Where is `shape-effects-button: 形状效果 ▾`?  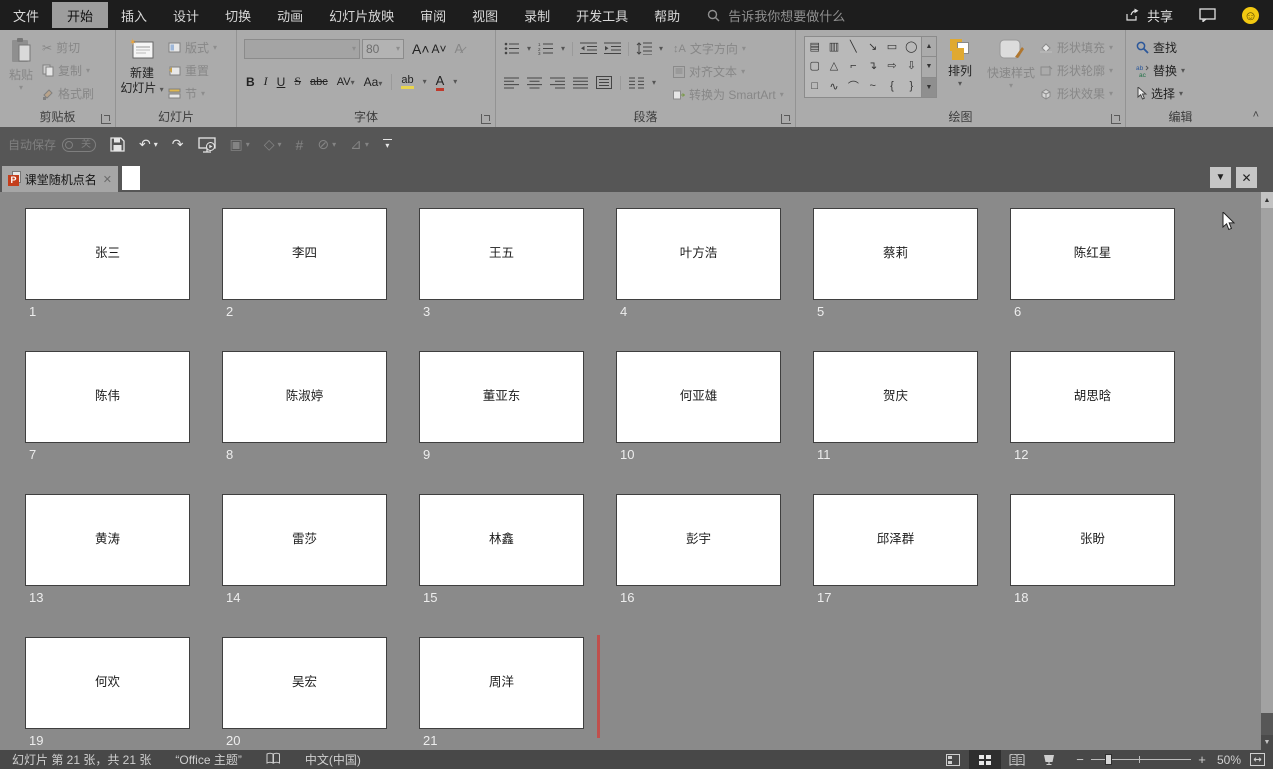 shape-effects-button: 形状效果 ▾ is located at coordinates (1076, 93).